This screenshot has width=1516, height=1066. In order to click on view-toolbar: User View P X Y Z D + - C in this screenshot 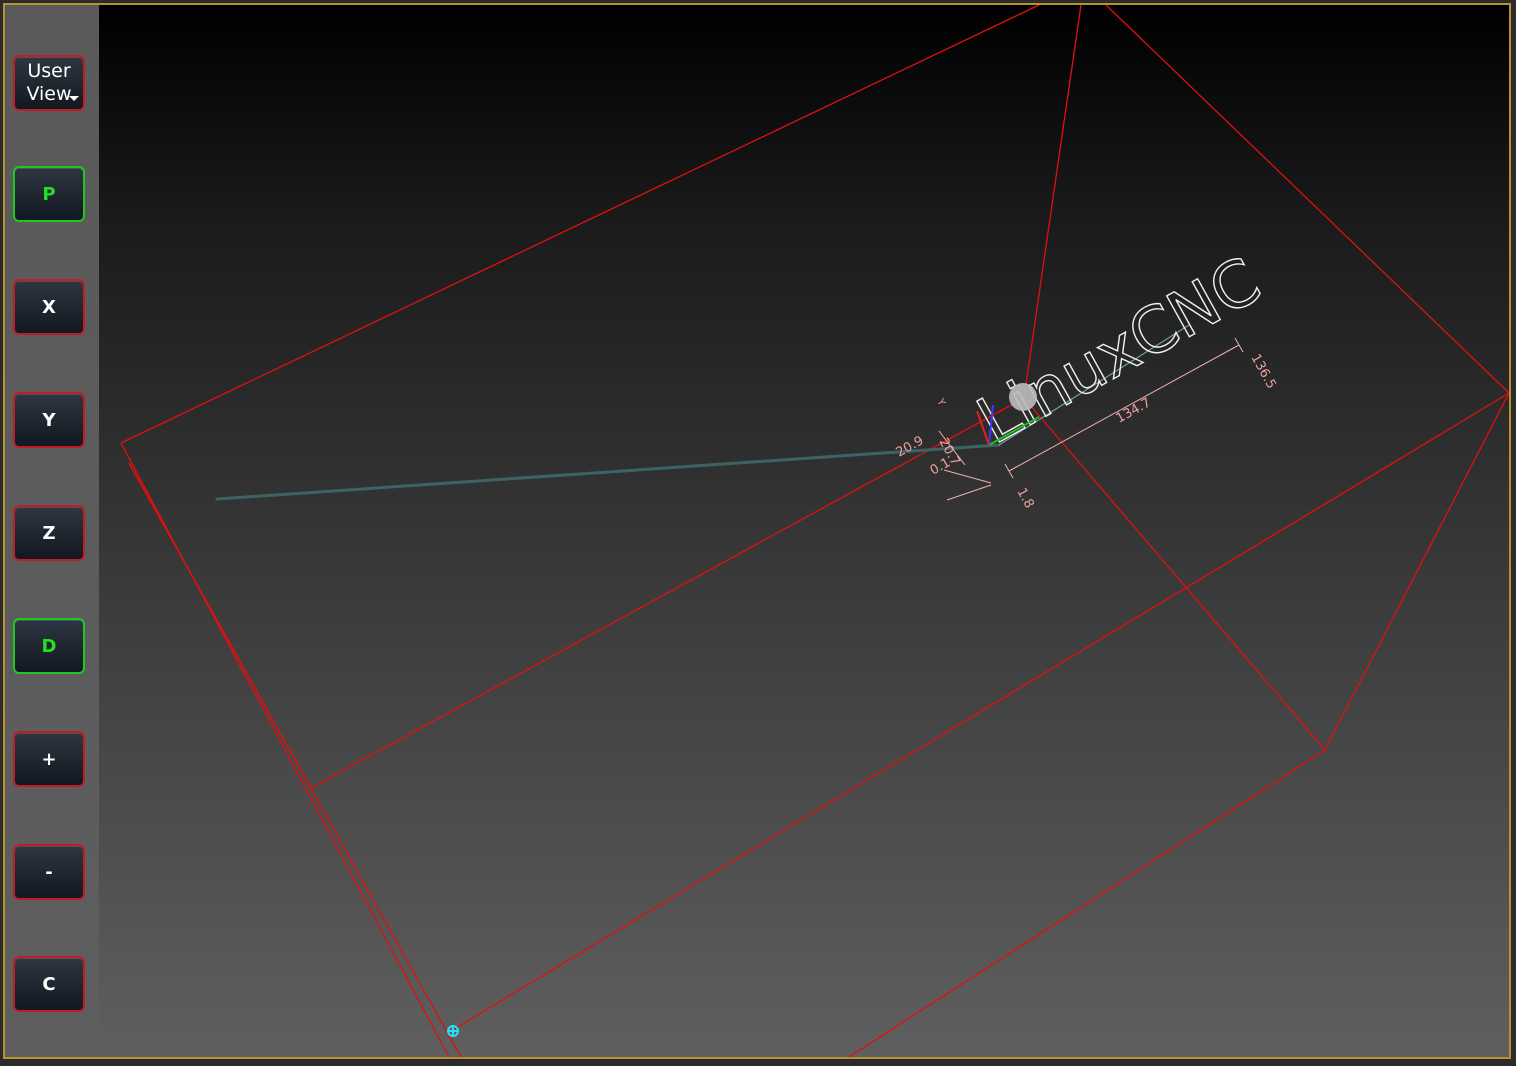, I will do `click(52, 531)`.